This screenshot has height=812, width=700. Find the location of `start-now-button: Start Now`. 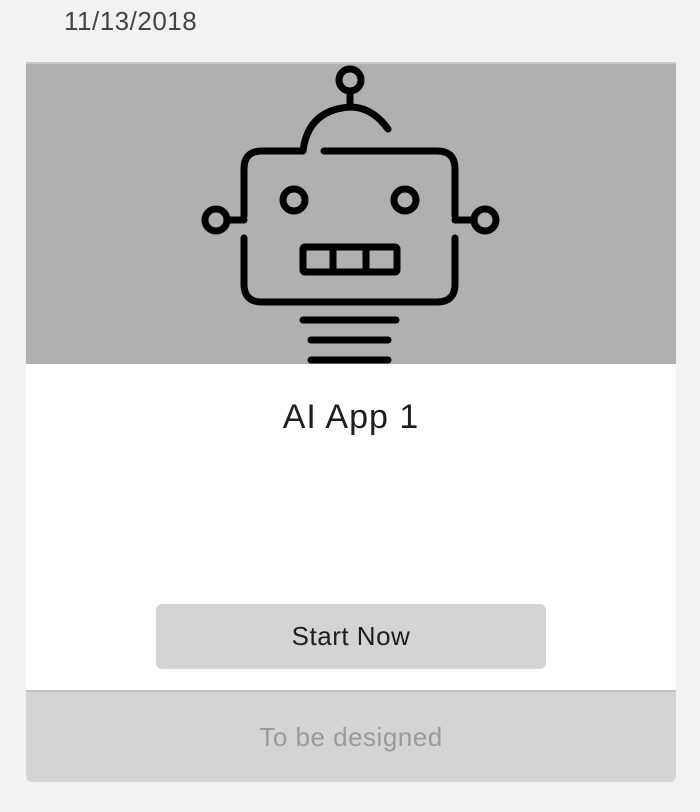

start-now-button: Start Now is located at coordinates (351, 636).